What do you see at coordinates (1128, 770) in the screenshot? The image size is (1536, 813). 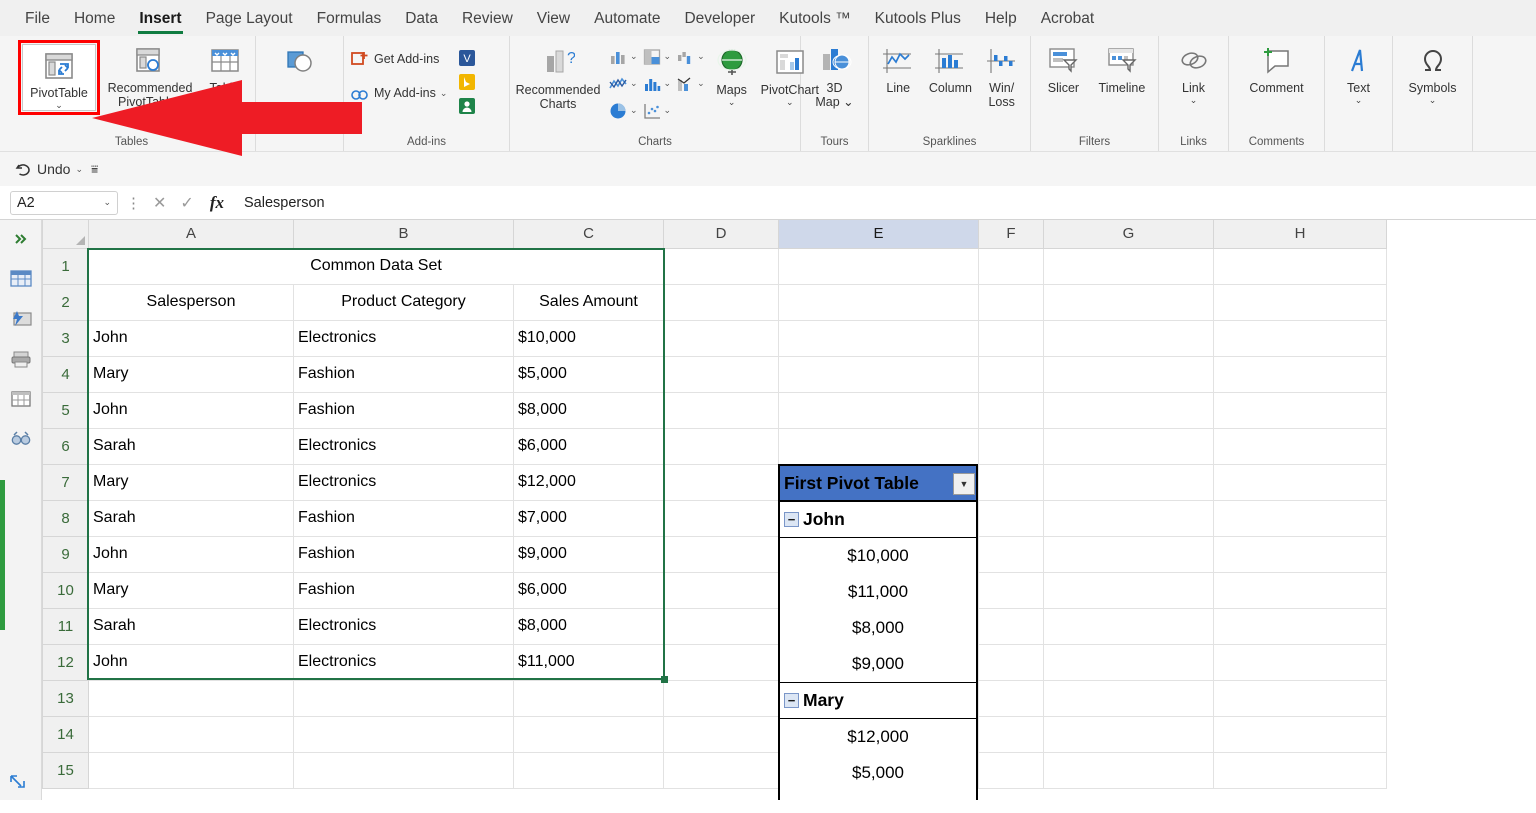 I see `cell-g15` at bounding box center [1128, 770].